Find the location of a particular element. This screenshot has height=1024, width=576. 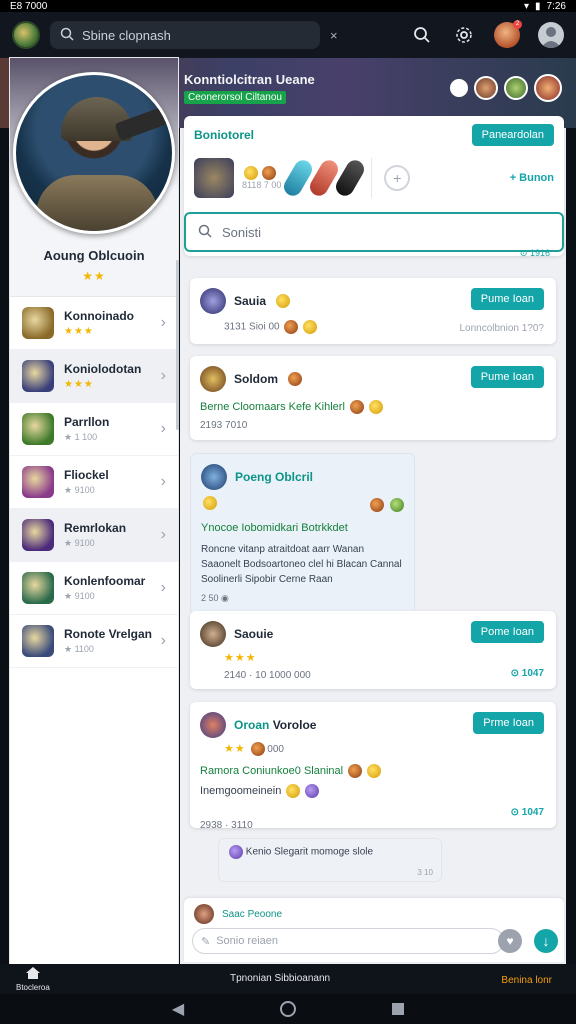

profile-stars: ★★ is located at coordinates (94, 276).